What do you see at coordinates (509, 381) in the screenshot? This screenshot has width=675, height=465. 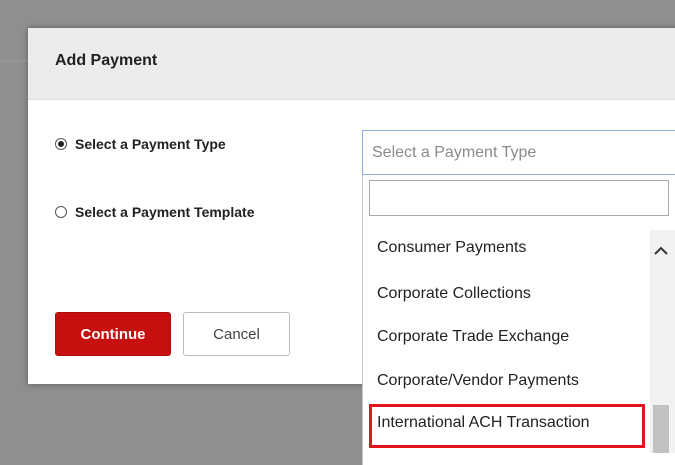 I see `dropdown-option-corporate-vendor-payments: Corporate/Vendor Payments` at bounding box center [509, 381].